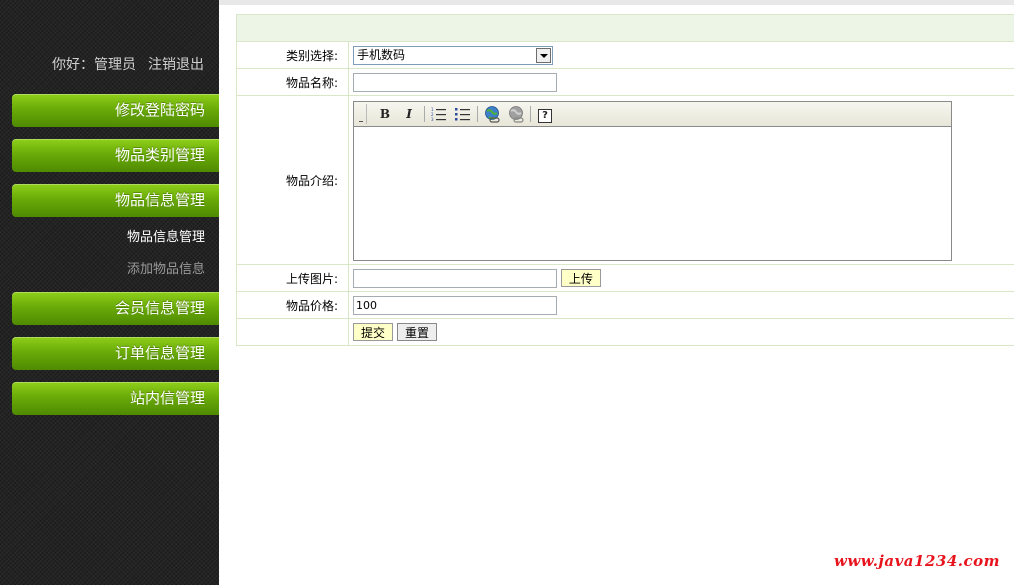 The image size is (1014, 585). What do you see at coordinates (409, 114) in the screenshot?
I see `italic-icon: I` at bounding box center [409, 114].